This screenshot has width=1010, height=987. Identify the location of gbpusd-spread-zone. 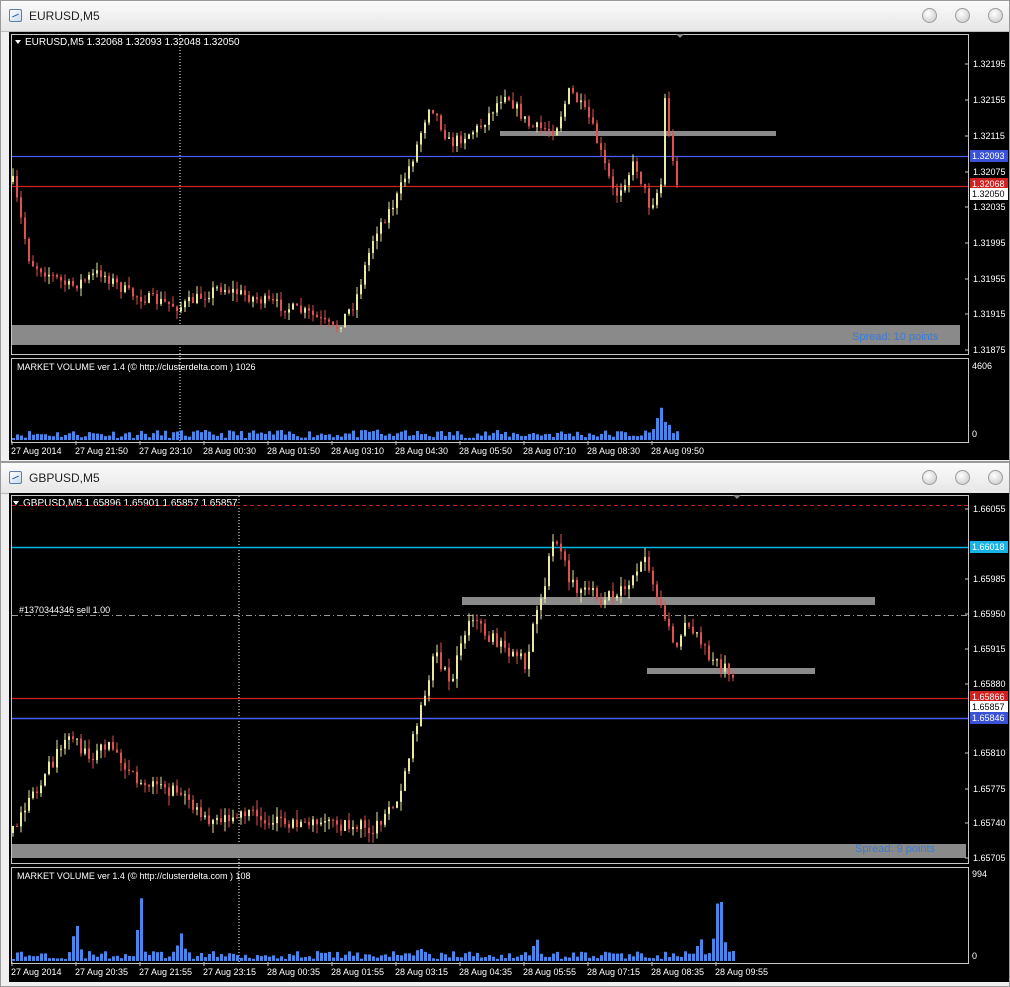
(489, 851).